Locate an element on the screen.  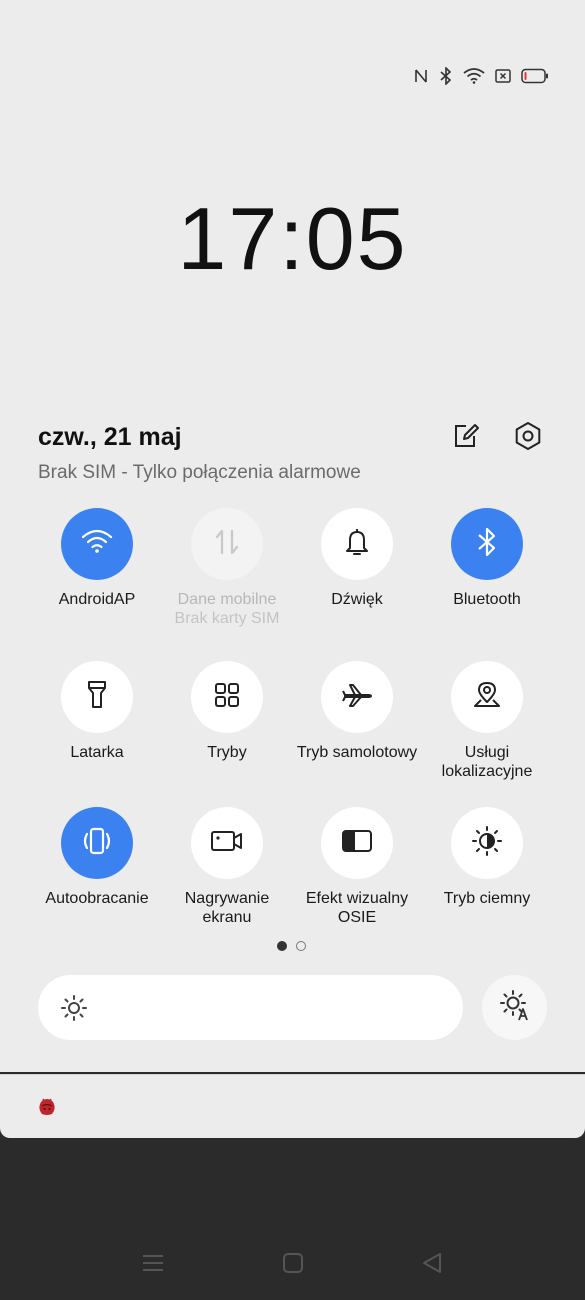
home-square-icon is located at coordinates (293, 1265).